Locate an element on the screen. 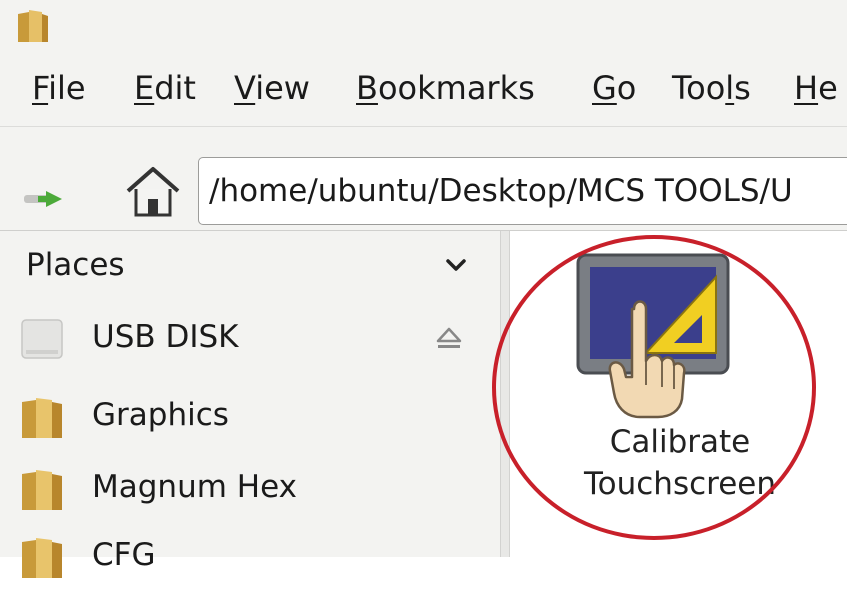  pane-divider is located at coordinates (505, 394).